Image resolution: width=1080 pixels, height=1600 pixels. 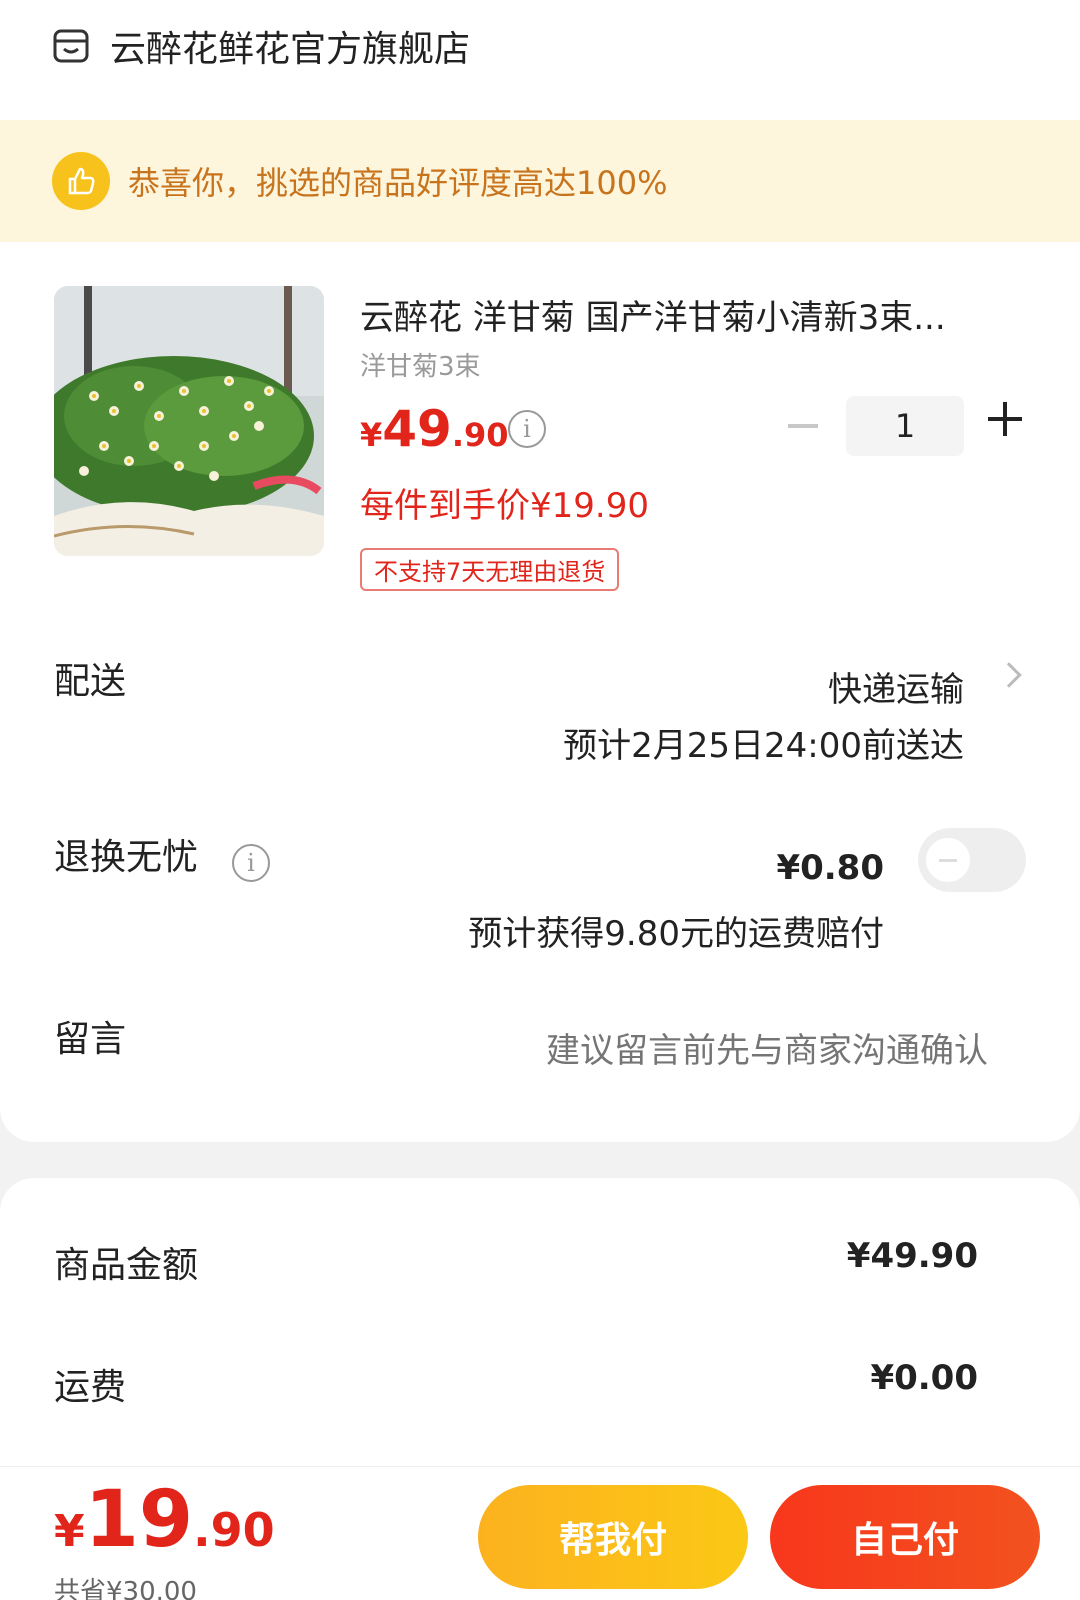 I want to click on return-insurance-toggle, so click(x=972, y=860).